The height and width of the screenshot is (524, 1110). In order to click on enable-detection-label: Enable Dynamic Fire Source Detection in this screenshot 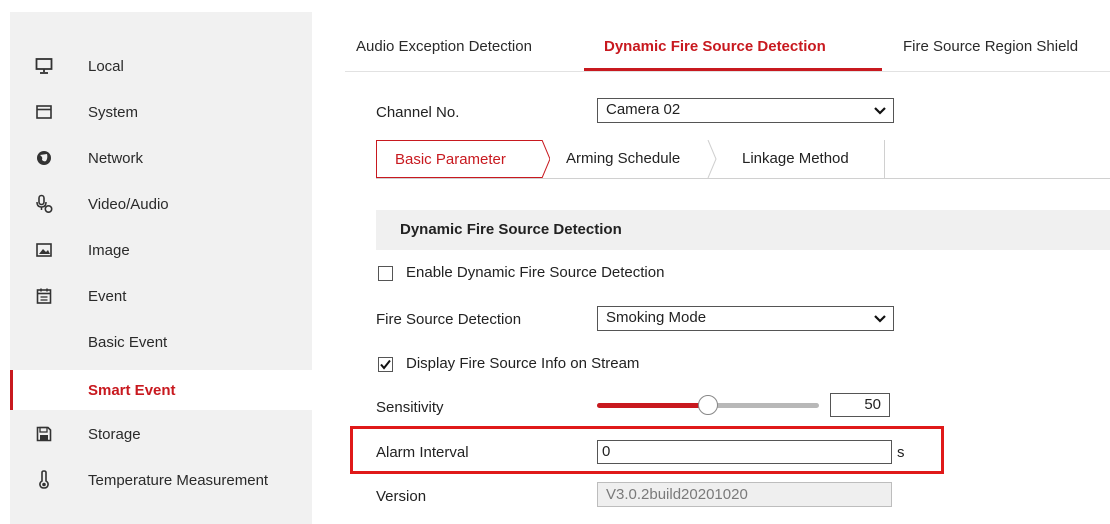, I will do `click(535, 272)`.